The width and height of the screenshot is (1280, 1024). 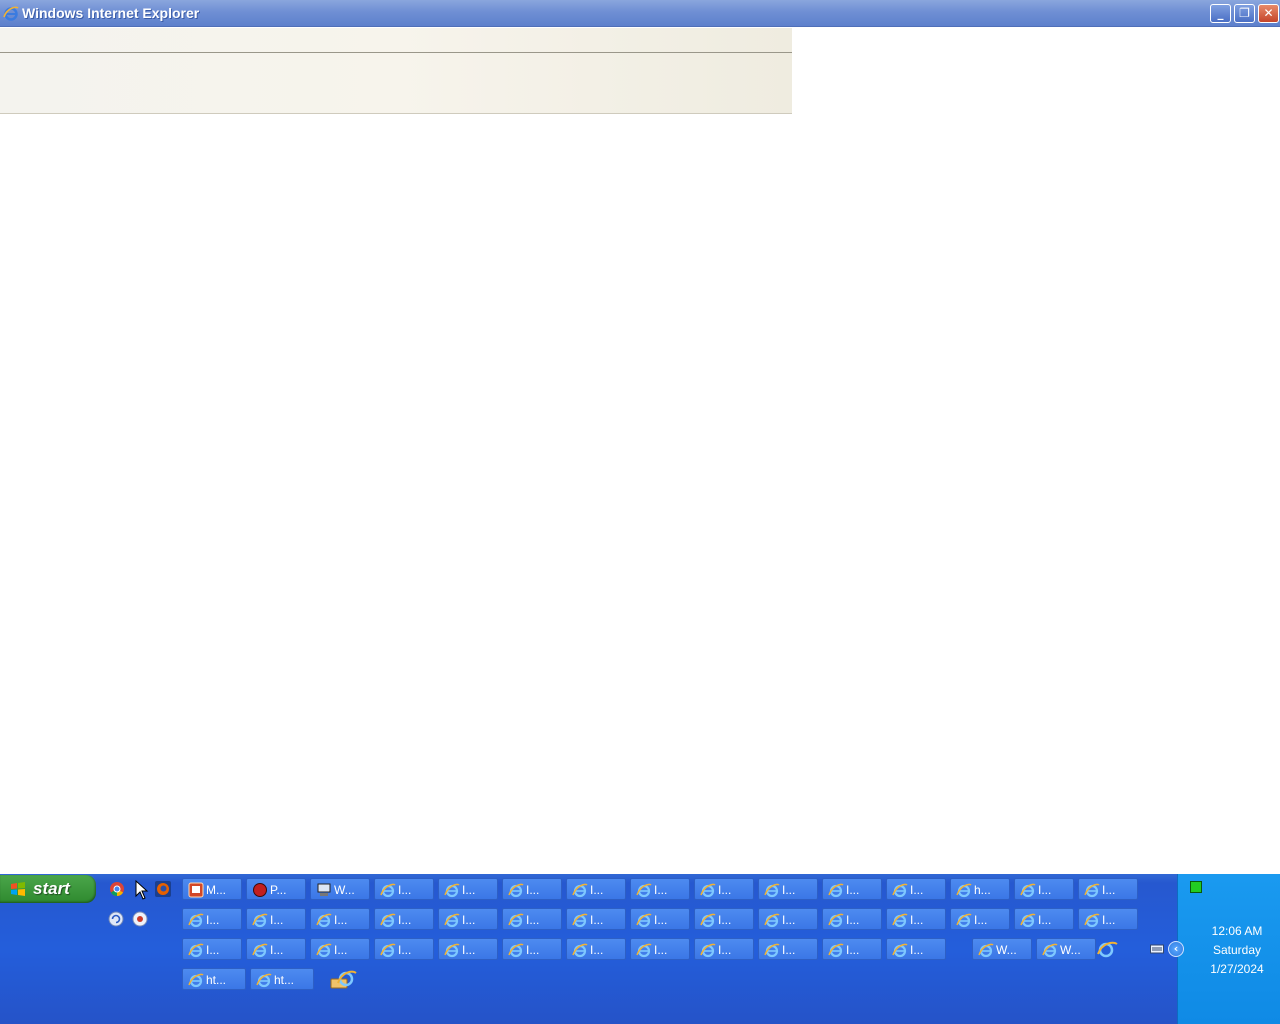 What do you see at coordinates (140, 919) in the screenshot?
I see `media-icon` at bounding box center [140, 919].